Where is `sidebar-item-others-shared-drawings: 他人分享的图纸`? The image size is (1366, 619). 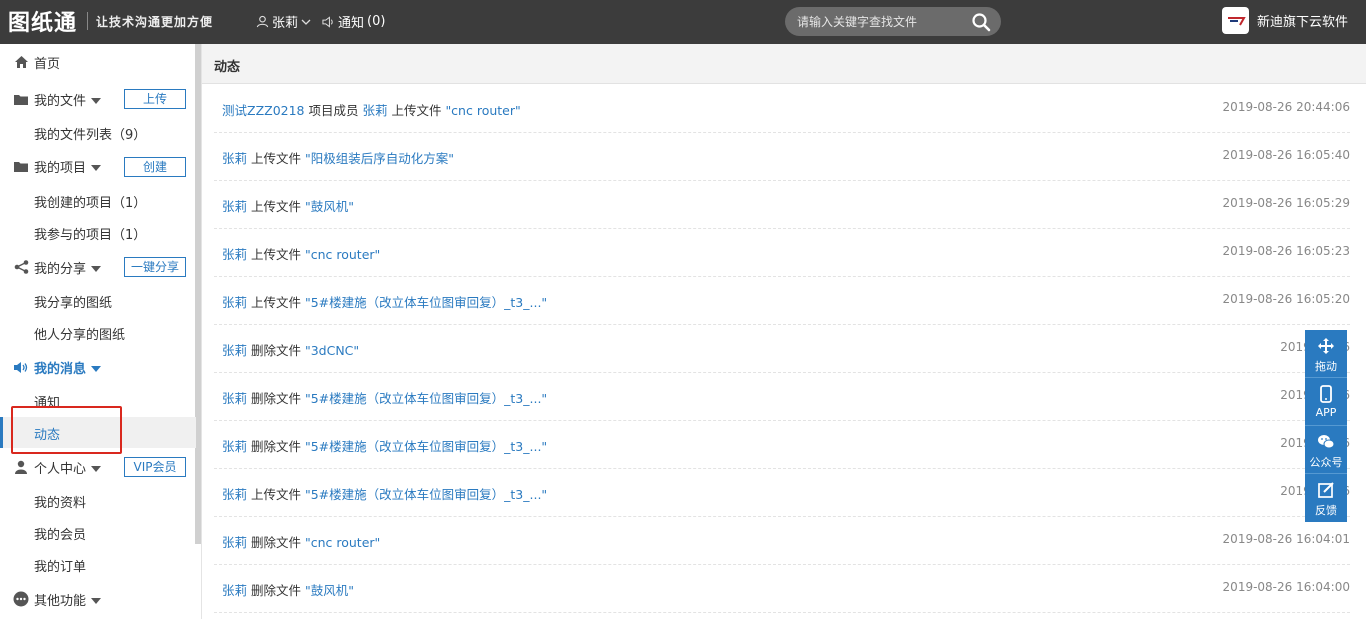
sidebar-item-others-shared-drawings: 他人分享的图纸 is located at coordinates (79, 333).